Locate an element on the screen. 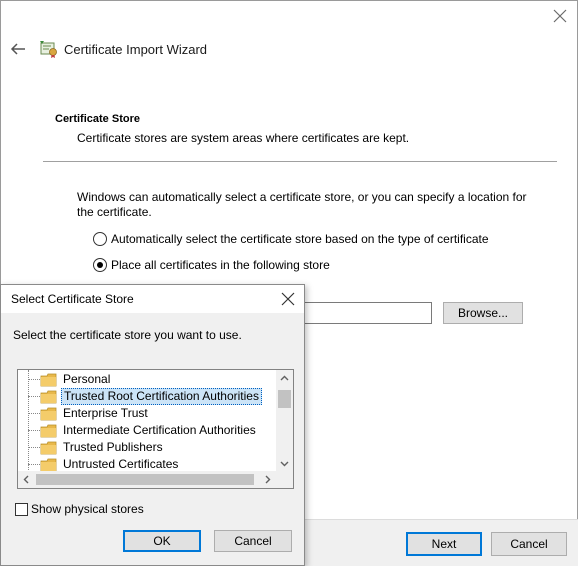 This screenshot has height=566, width=578. show-physical-stores-label: Show physical stores is located at coordinates (87, 509).